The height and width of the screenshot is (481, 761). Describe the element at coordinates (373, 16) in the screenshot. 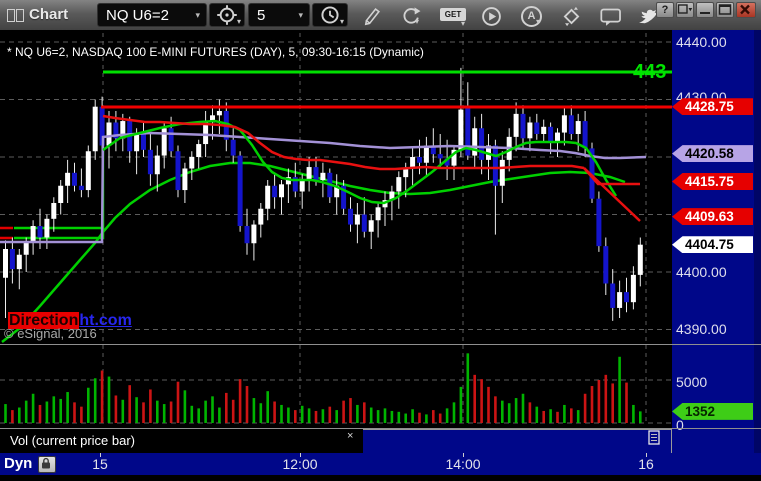

I see `draw-button` at that location.